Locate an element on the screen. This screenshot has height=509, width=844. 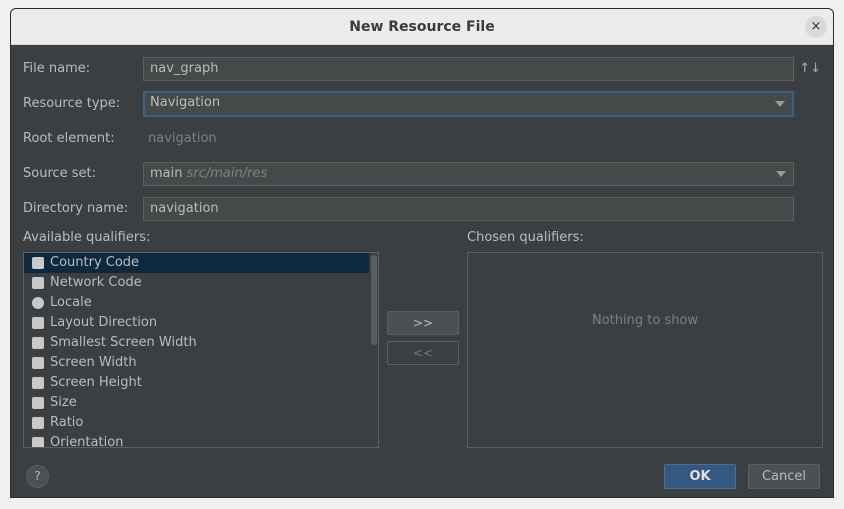
scroll-thumb is located at coordinates (374, 300).